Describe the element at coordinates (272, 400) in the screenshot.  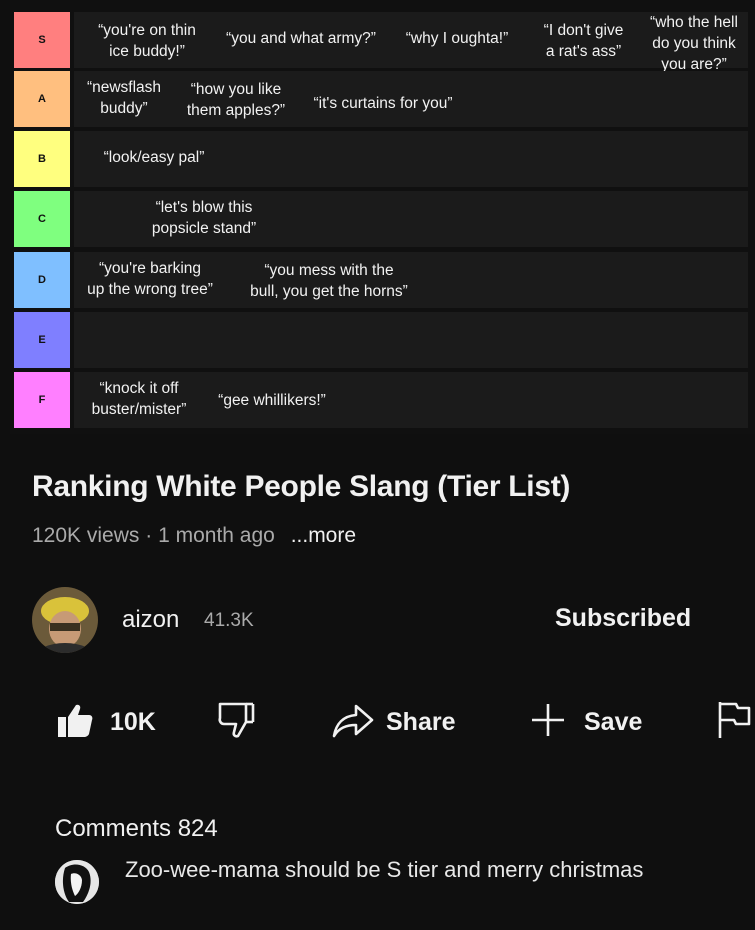
I see `tier-item: “gee whillikers!”` at that location.